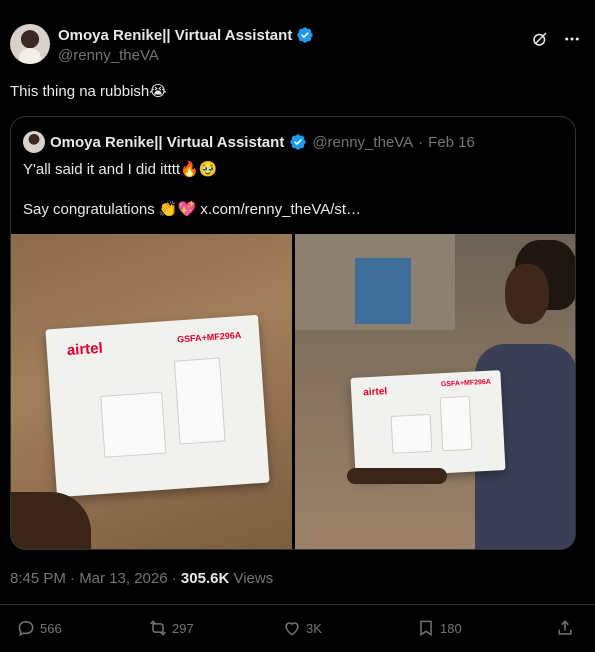 The height and width of the screenshot is (652, 595). What do you see at coordinates (556, 39) in the screenshot?
I see `header-icons` at bounding box center [556, 39].